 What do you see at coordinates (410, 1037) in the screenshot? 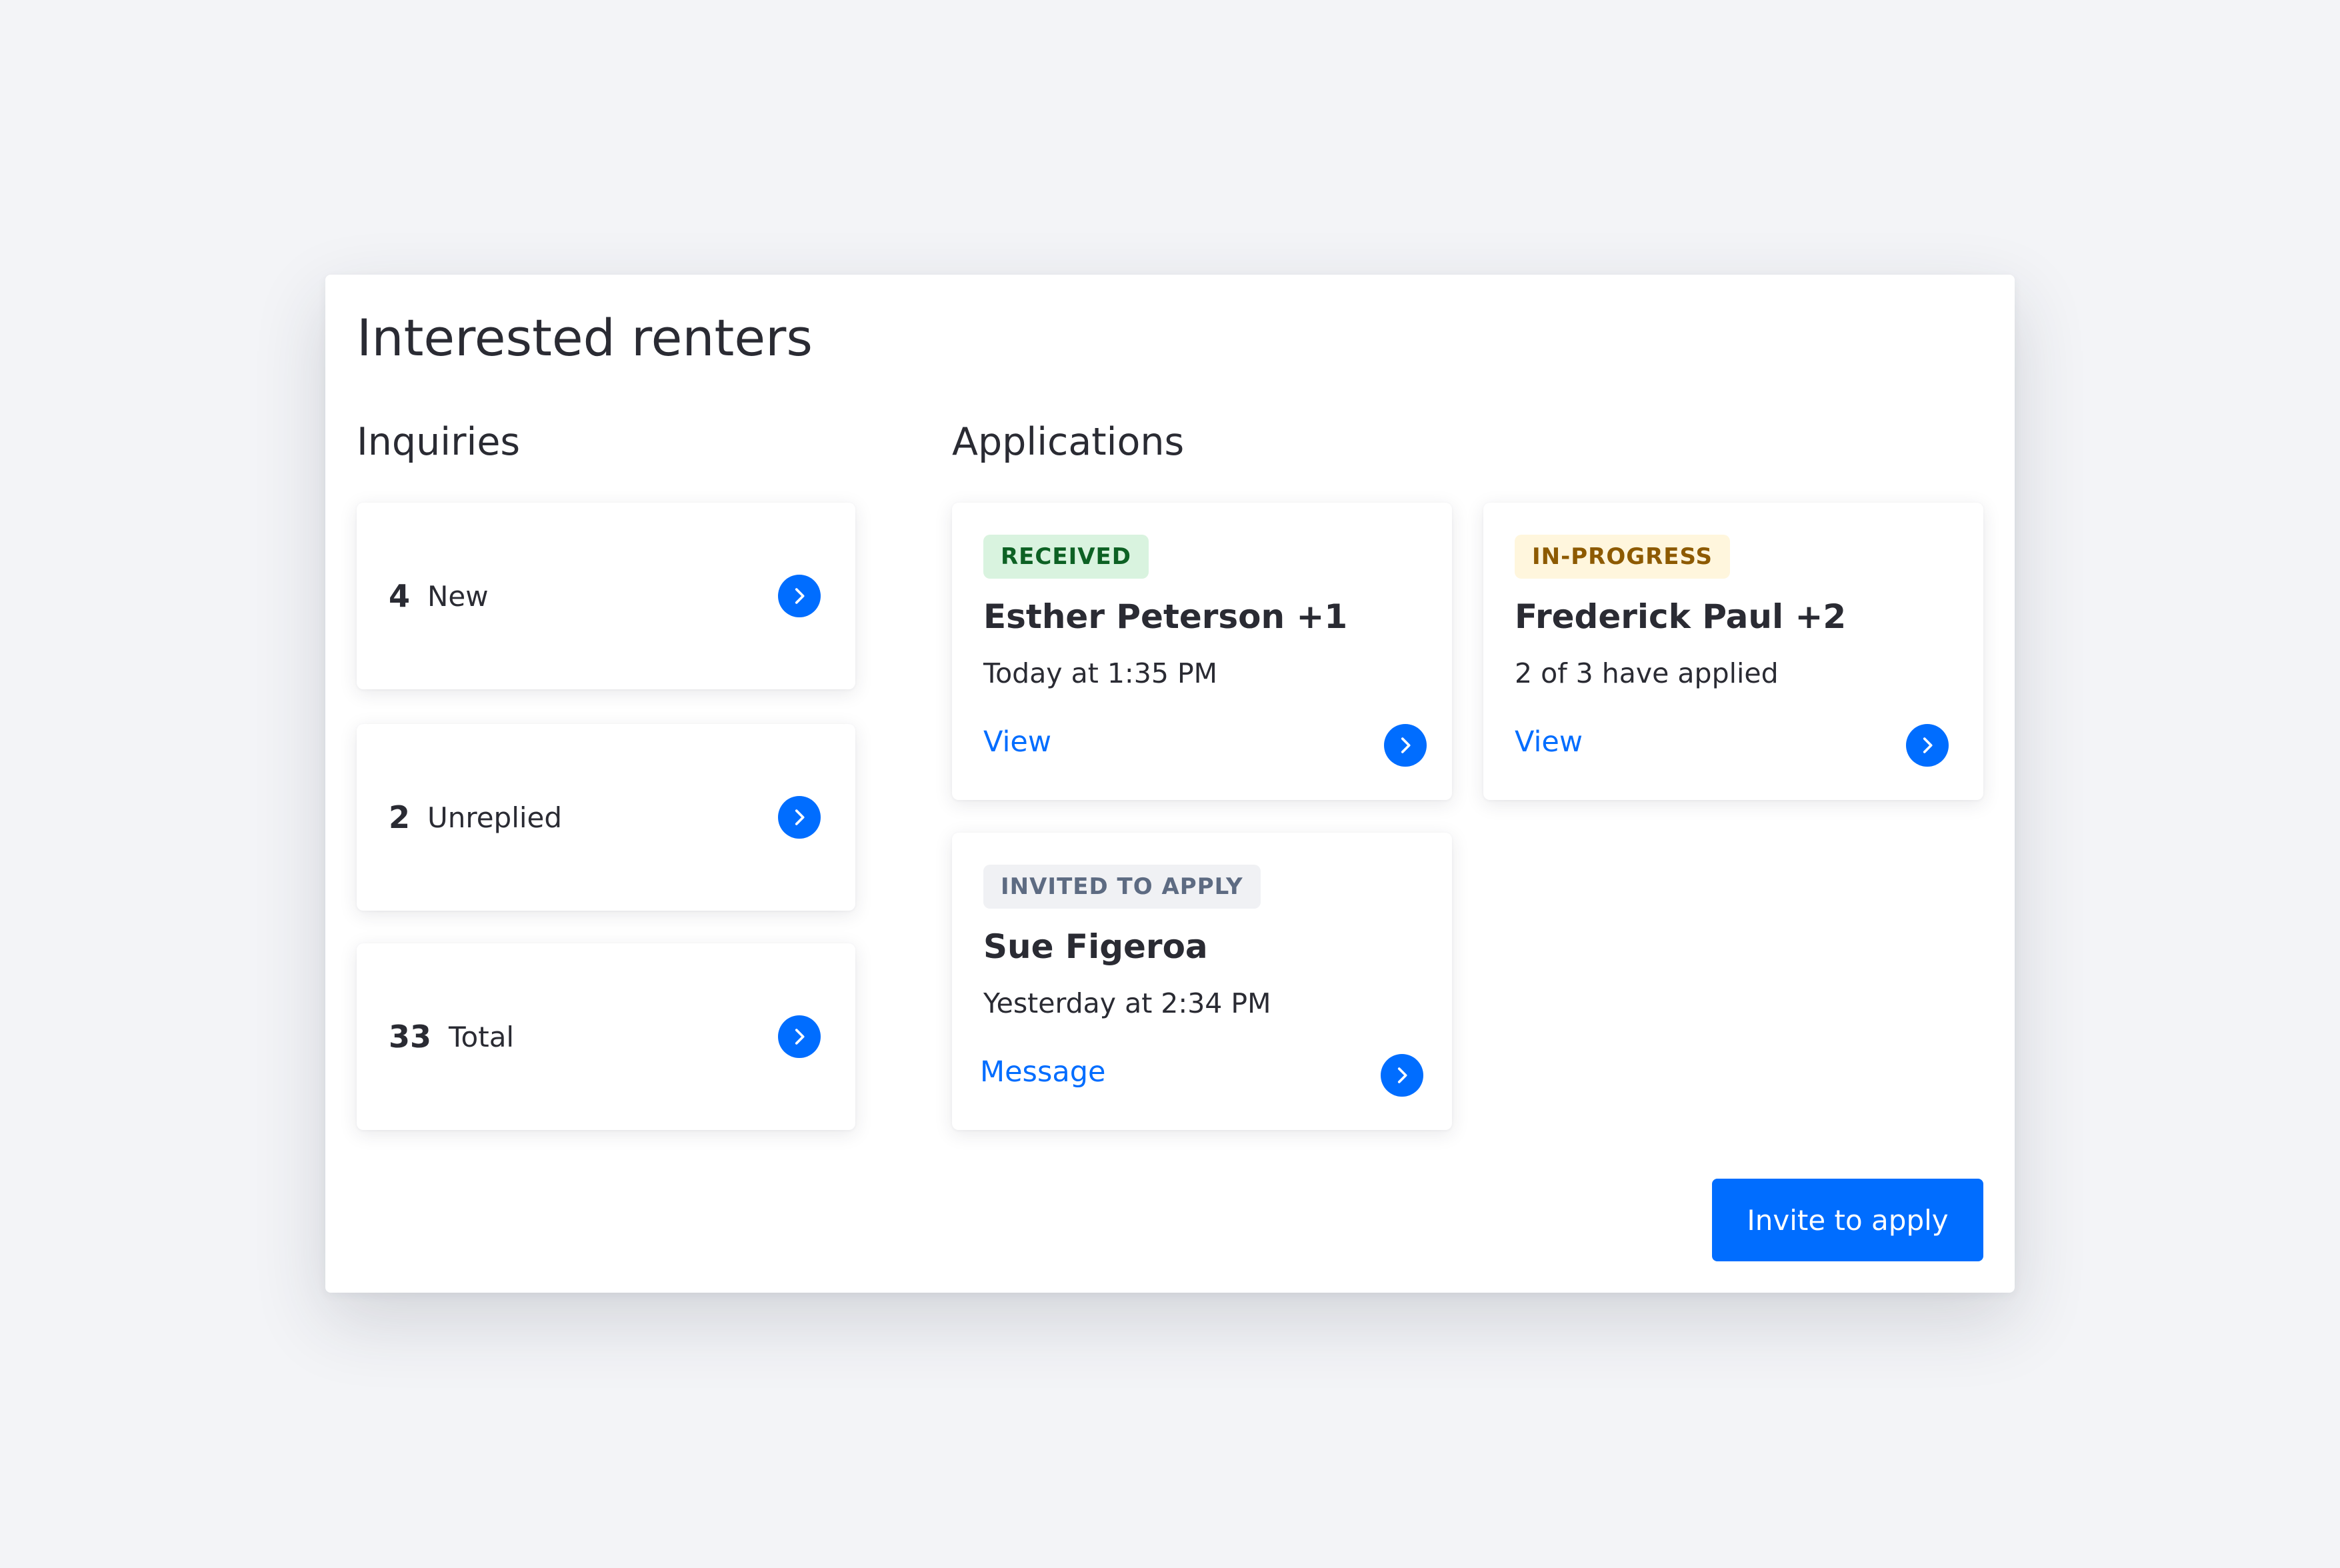
I see `inquiry-count: 33` at bounding box center [410, 1037].